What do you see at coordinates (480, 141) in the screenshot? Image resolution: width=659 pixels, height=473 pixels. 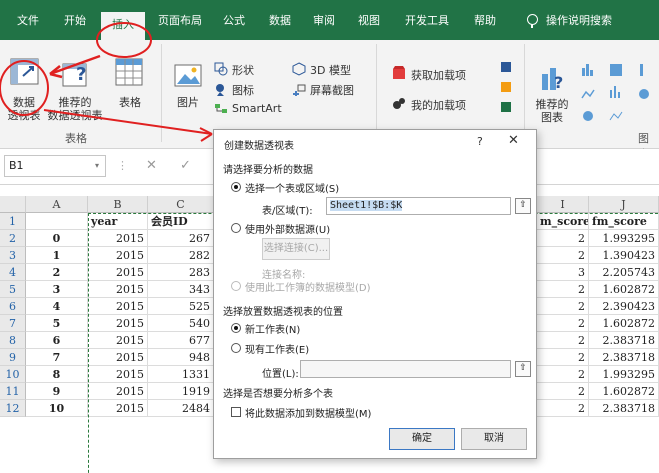 I see `help-icon: ?` at bounding box center [480, 141].